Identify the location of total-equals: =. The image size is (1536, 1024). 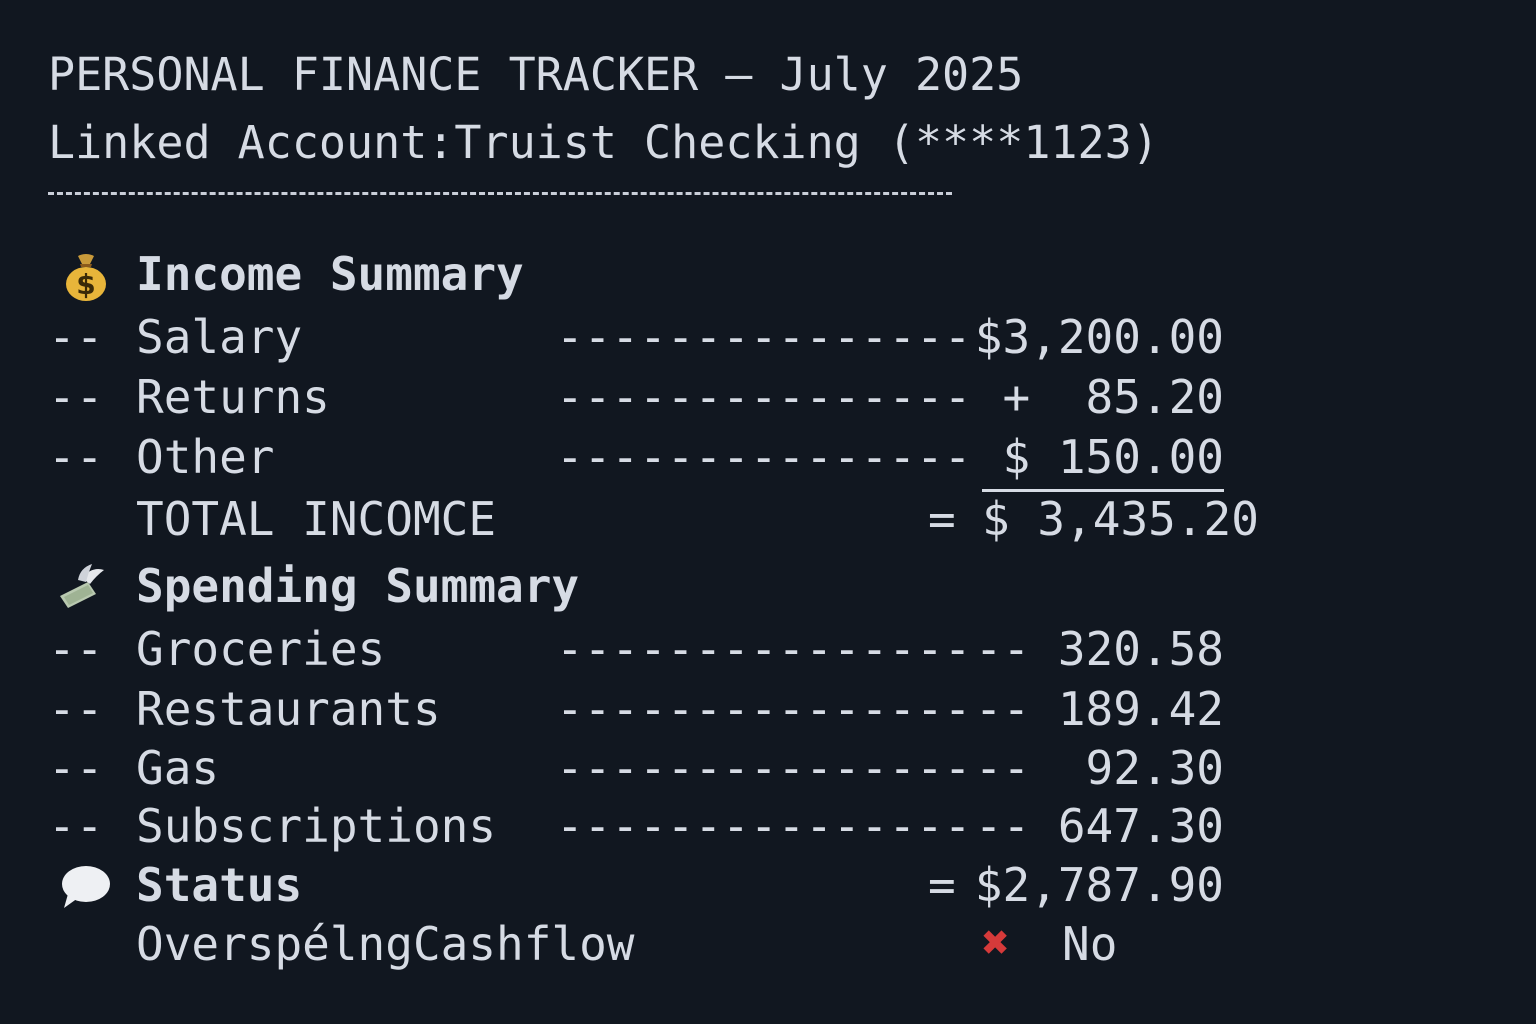
(942, 519).